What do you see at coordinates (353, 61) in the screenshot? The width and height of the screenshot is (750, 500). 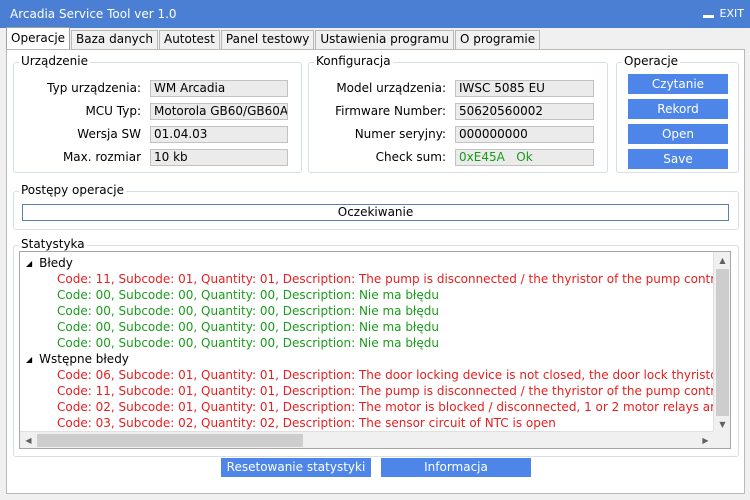 I see `config-group-title: Konfiguracja` at bounding box center [353, 61].